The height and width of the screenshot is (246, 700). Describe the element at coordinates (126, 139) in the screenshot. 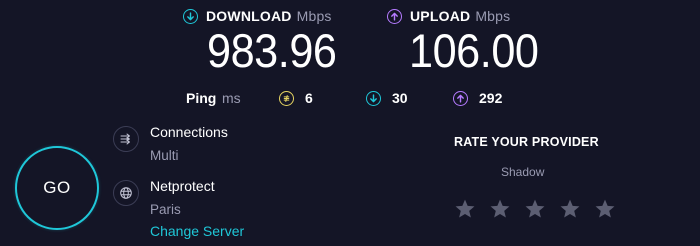

I see `connections-icon` at that location.